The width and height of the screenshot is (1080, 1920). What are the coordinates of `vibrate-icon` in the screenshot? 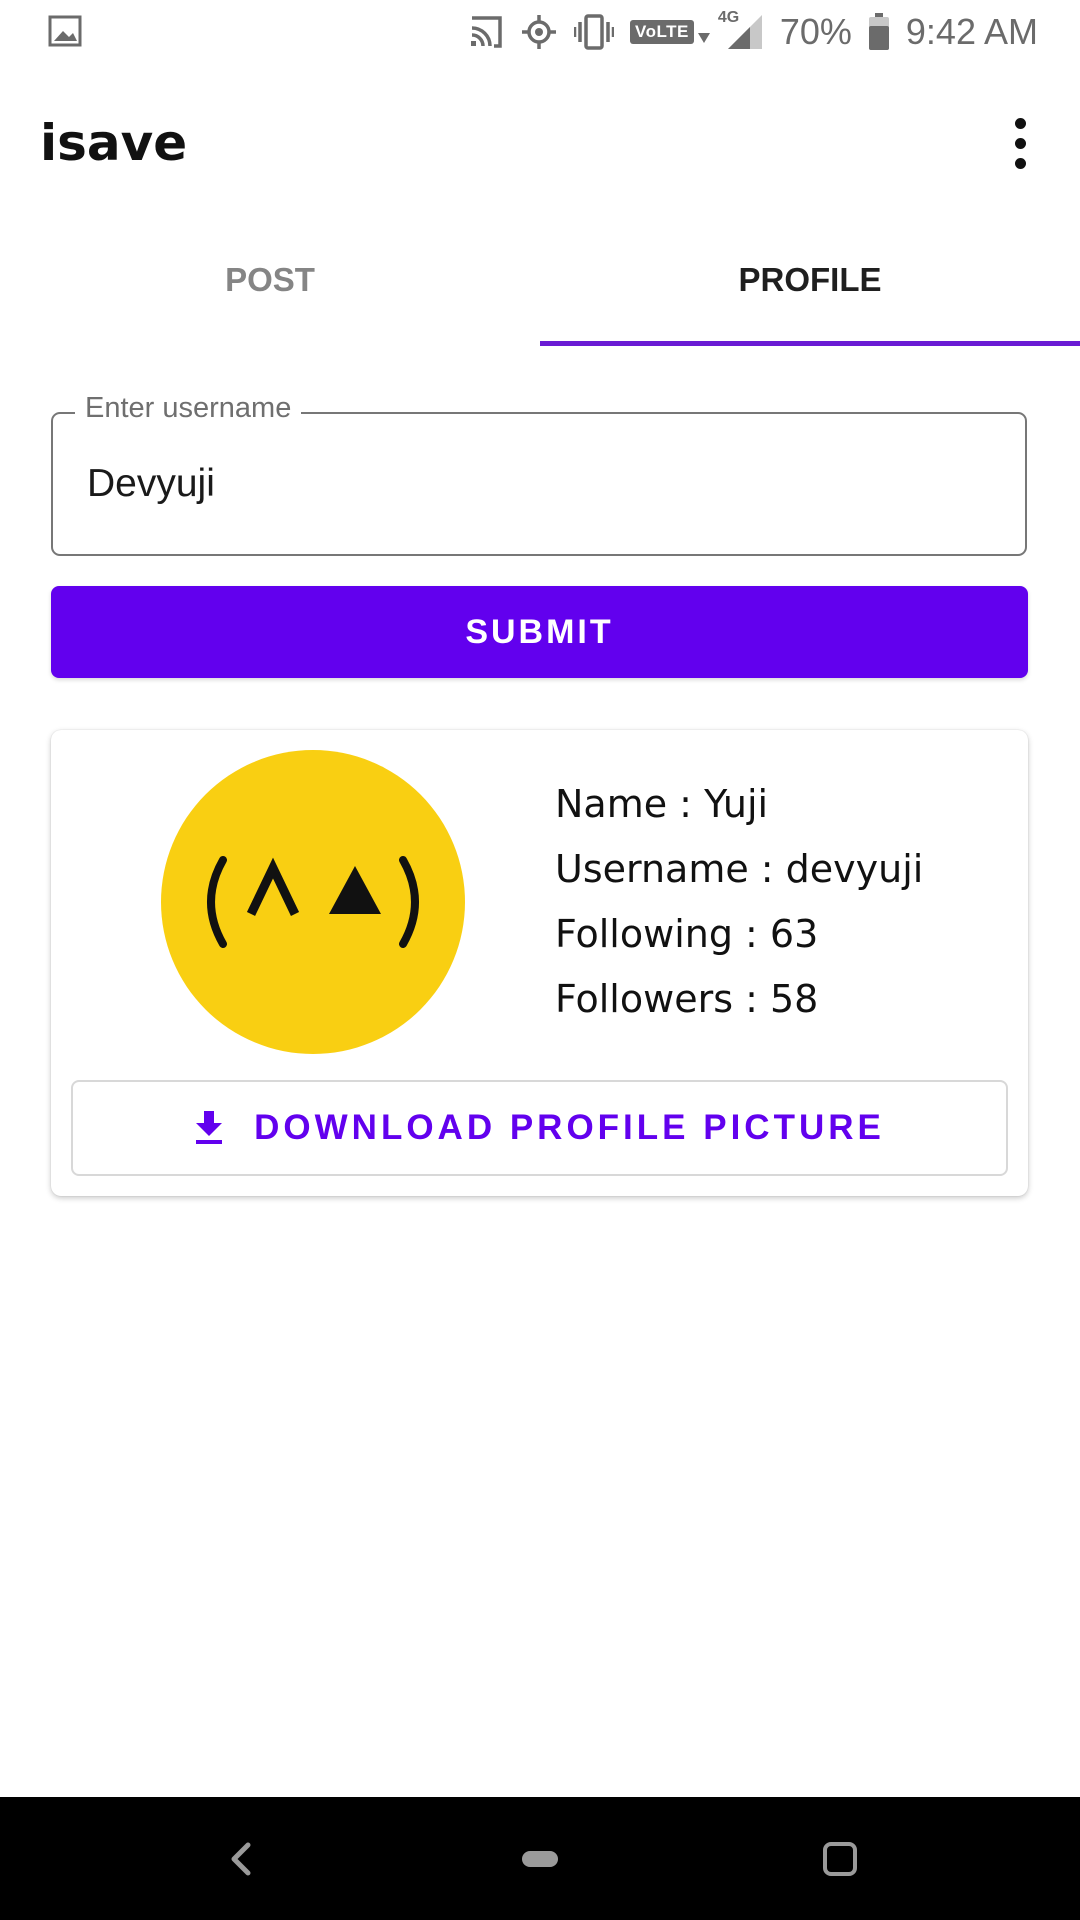 It's located at (594, 32).